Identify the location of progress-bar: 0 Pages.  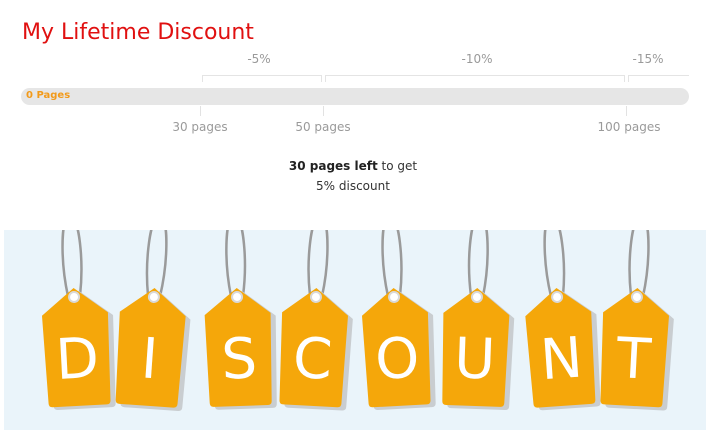
(355, 96).